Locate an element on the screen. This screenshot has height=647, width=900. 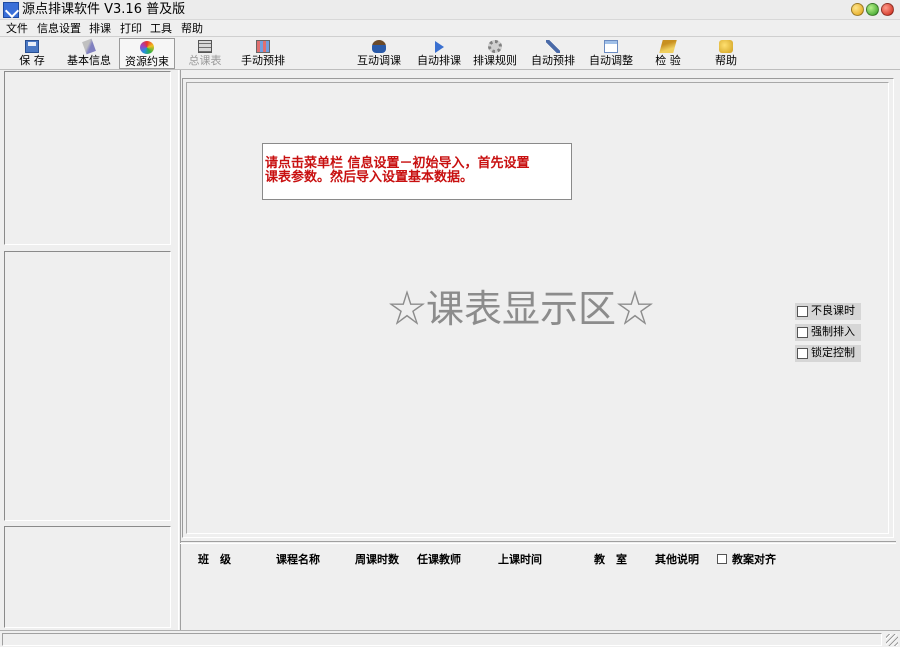
menu-print: 打印 is located at coordinates (131, 28).